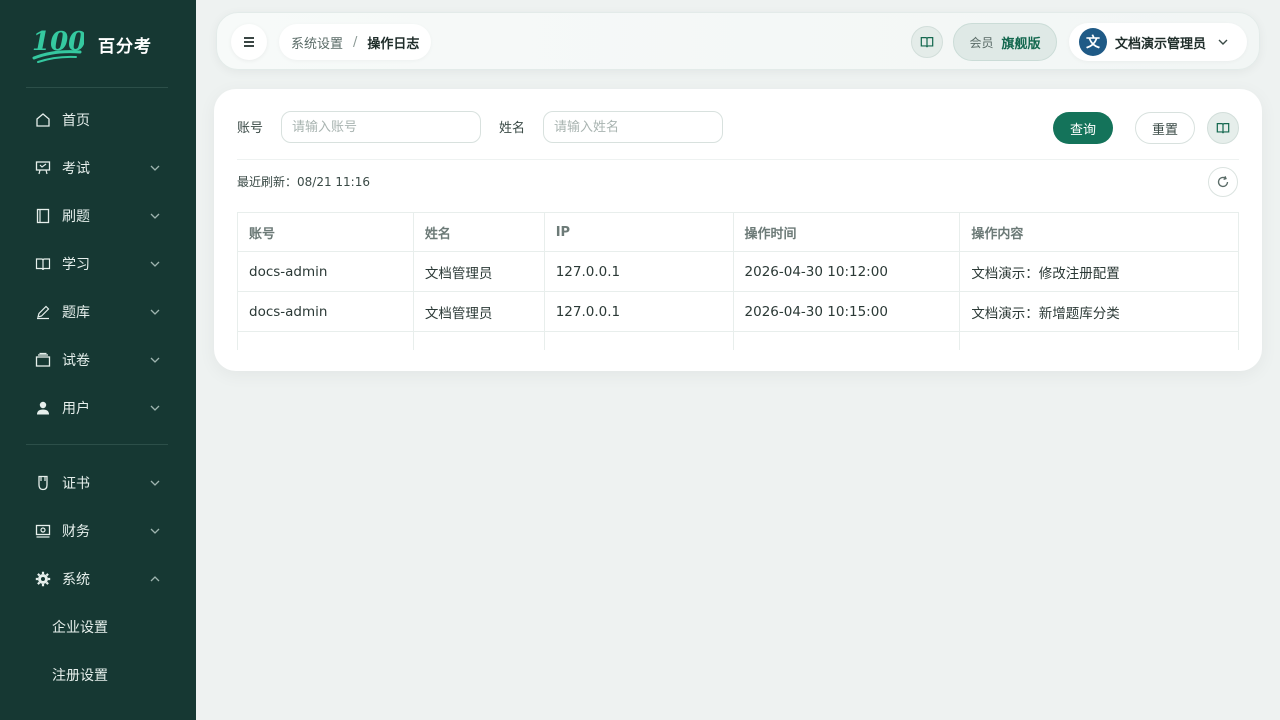  I want to click on certificate-icon, so click(43, 483).